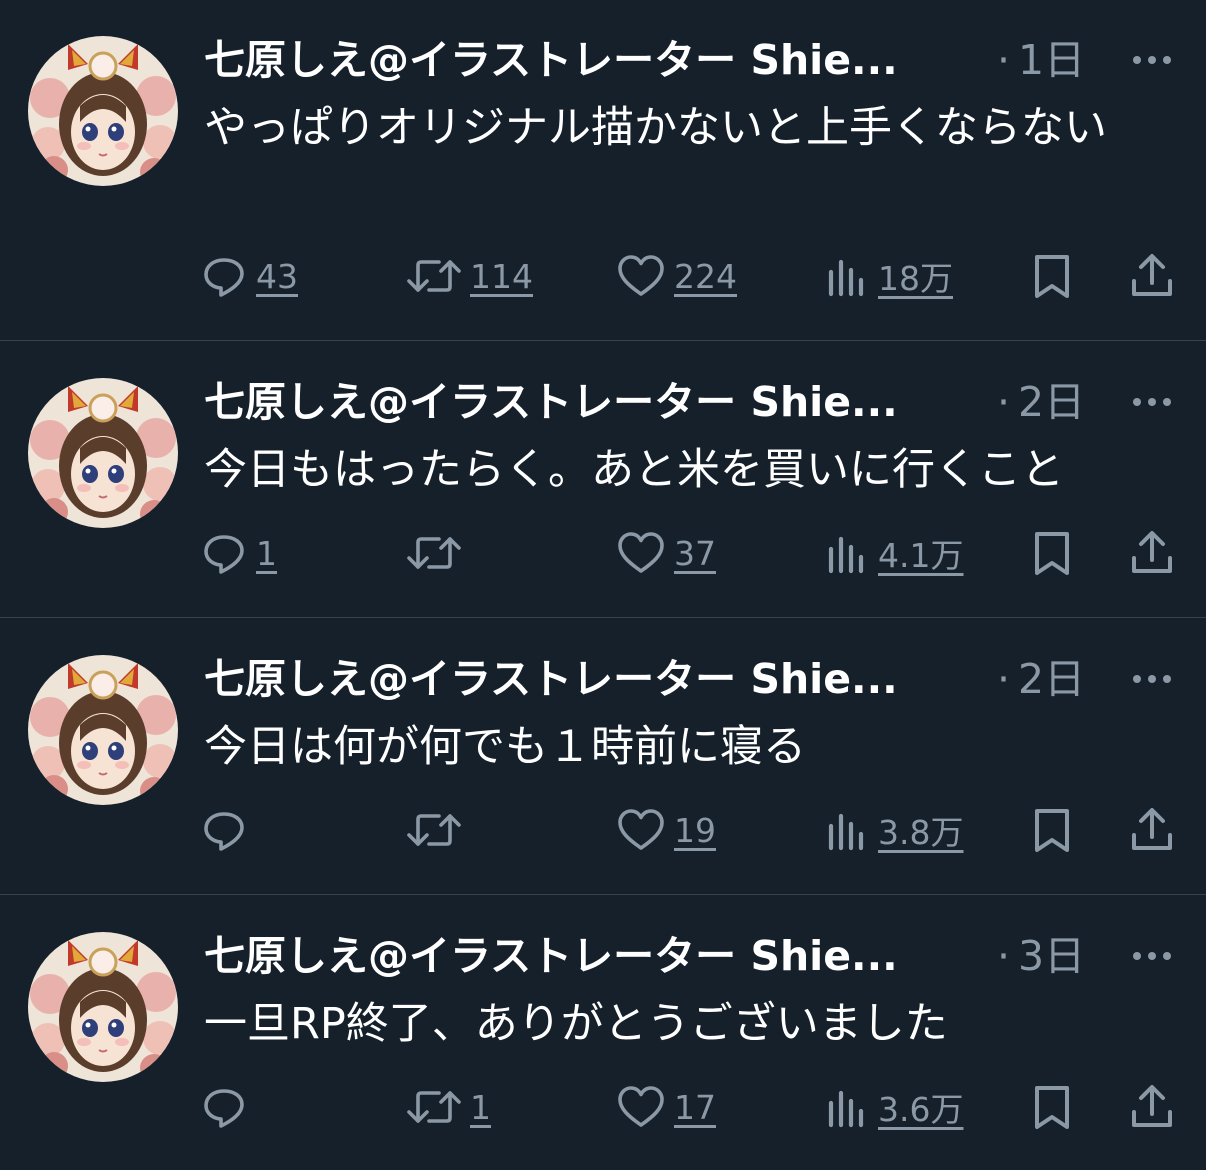  What do you see at coordinates (249, 276) in the screenshot?
I see `reply-button: 43` at bounding box center [249, 276].